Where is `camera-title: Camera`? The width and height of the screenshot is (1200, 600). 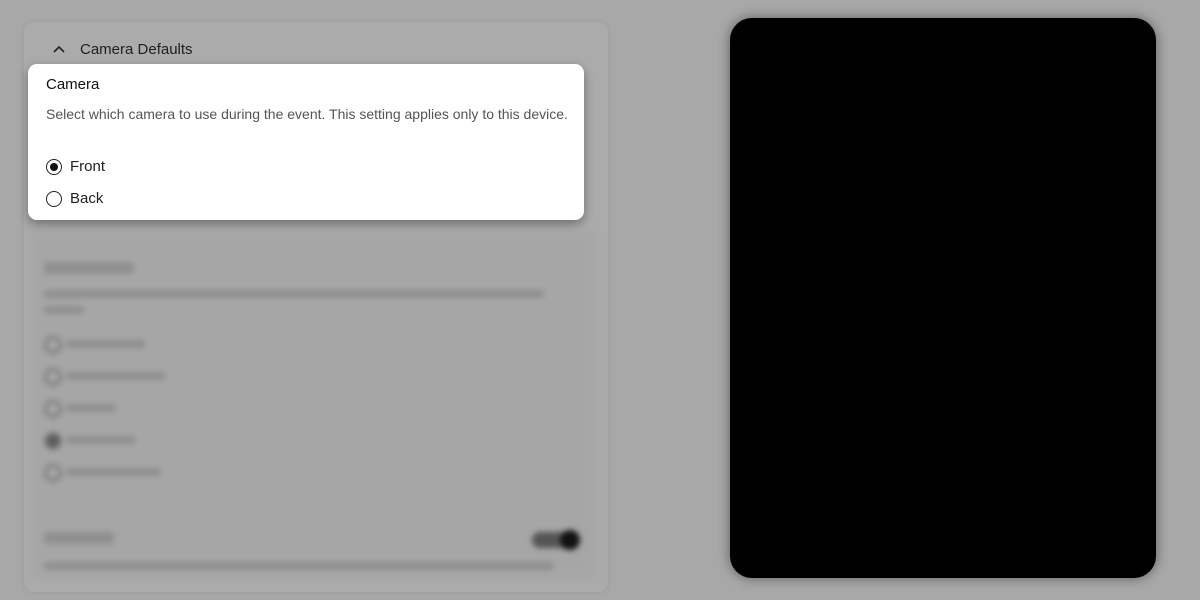
camera-title: Camera is located at coordinates (73, 84).